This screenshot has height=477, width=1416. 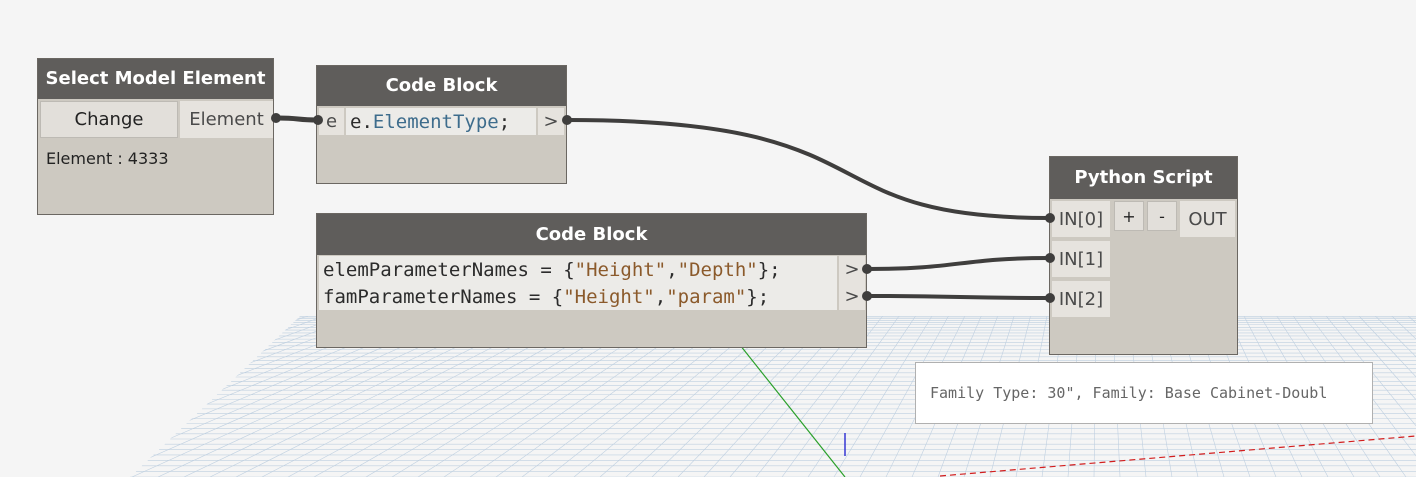 I want to click on code-string: "Depth", so click(x=717, y=269).